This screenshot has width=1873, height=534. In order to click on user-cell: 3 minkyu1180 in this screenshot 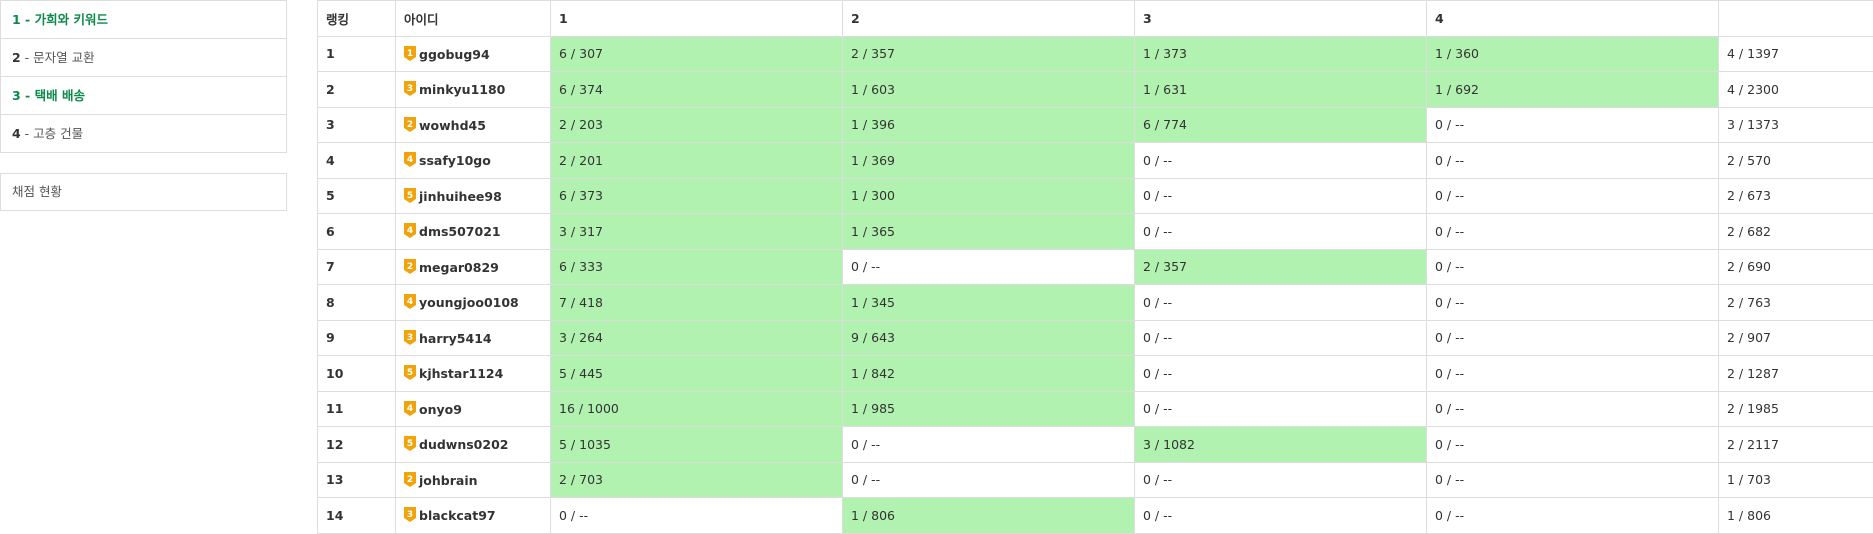, I will do `click(473, 89)`.